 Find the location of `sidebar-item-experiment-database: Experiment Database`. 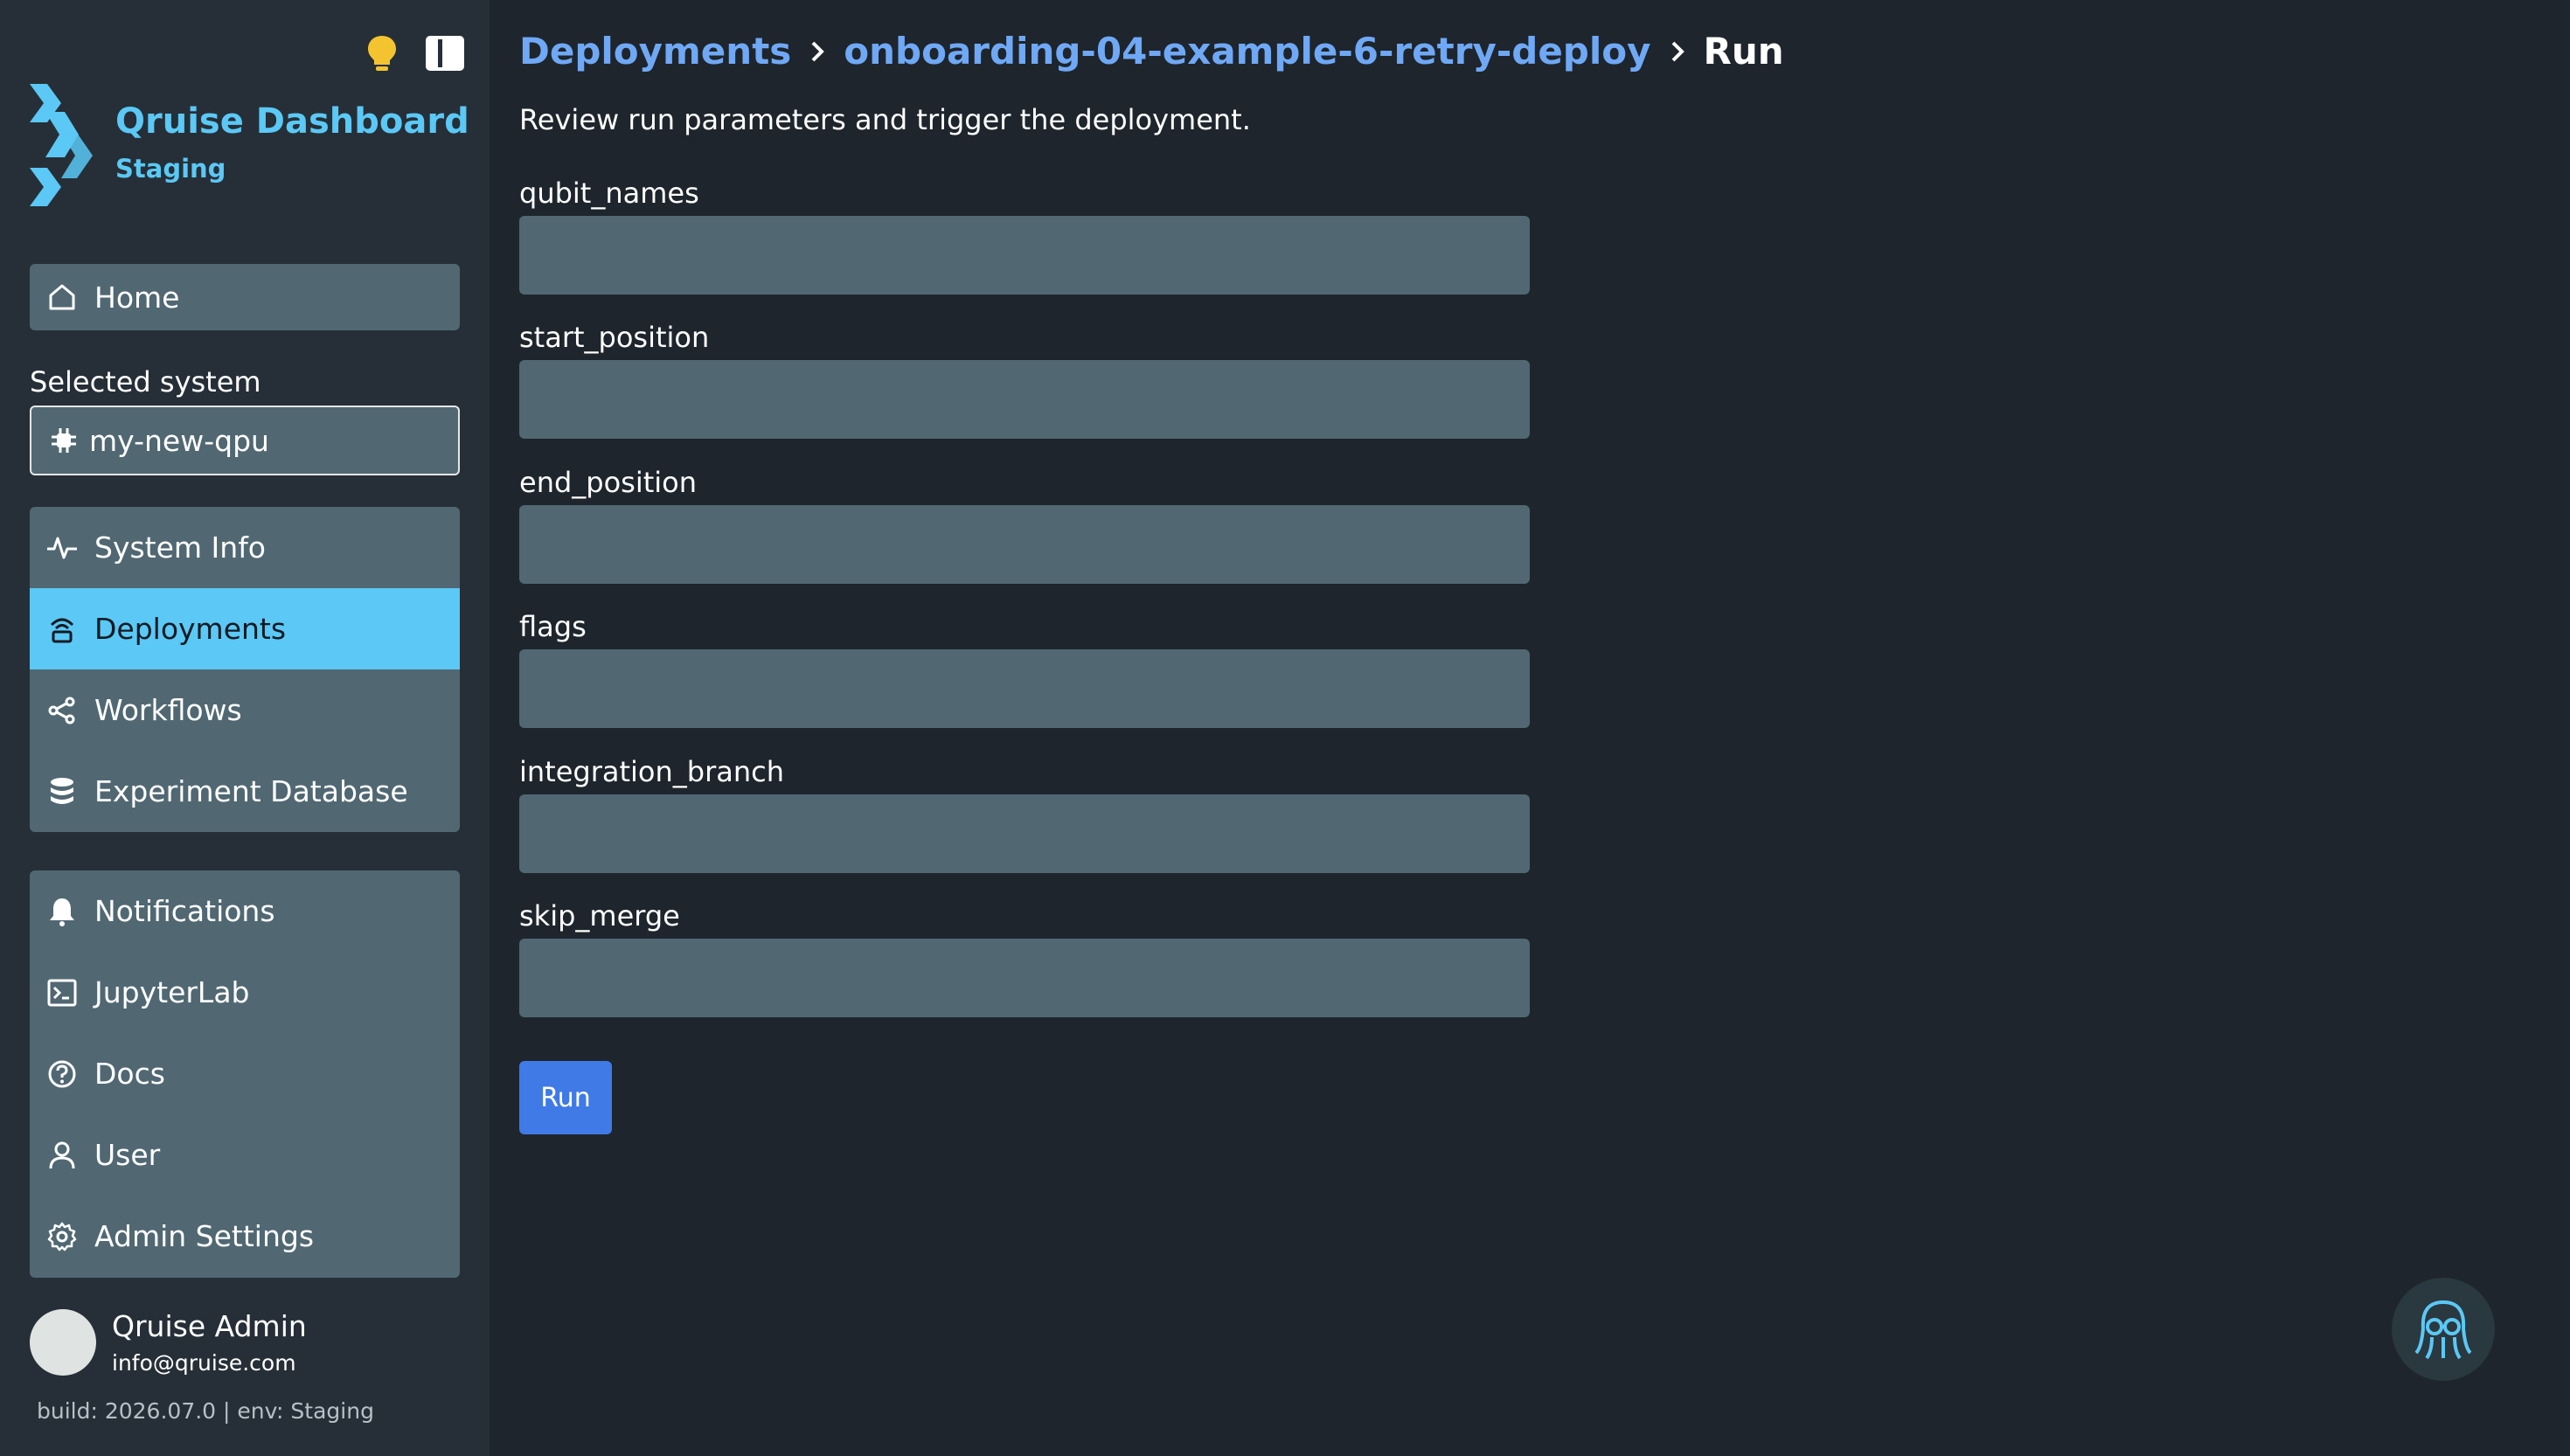

sidebar-item-experiment-database: Experiment Database is located at coordinates (245, 791).